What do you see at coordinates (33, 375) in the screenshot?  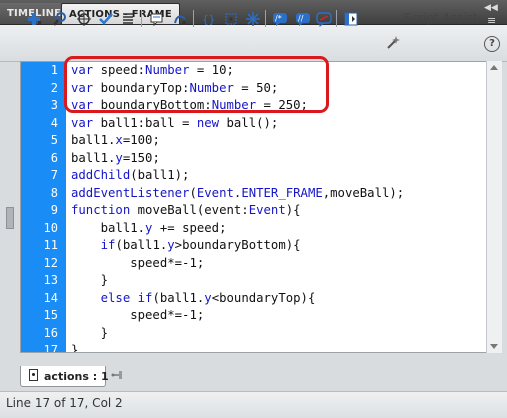 I see `frame-script-icon` at bounding box center [33, 375].